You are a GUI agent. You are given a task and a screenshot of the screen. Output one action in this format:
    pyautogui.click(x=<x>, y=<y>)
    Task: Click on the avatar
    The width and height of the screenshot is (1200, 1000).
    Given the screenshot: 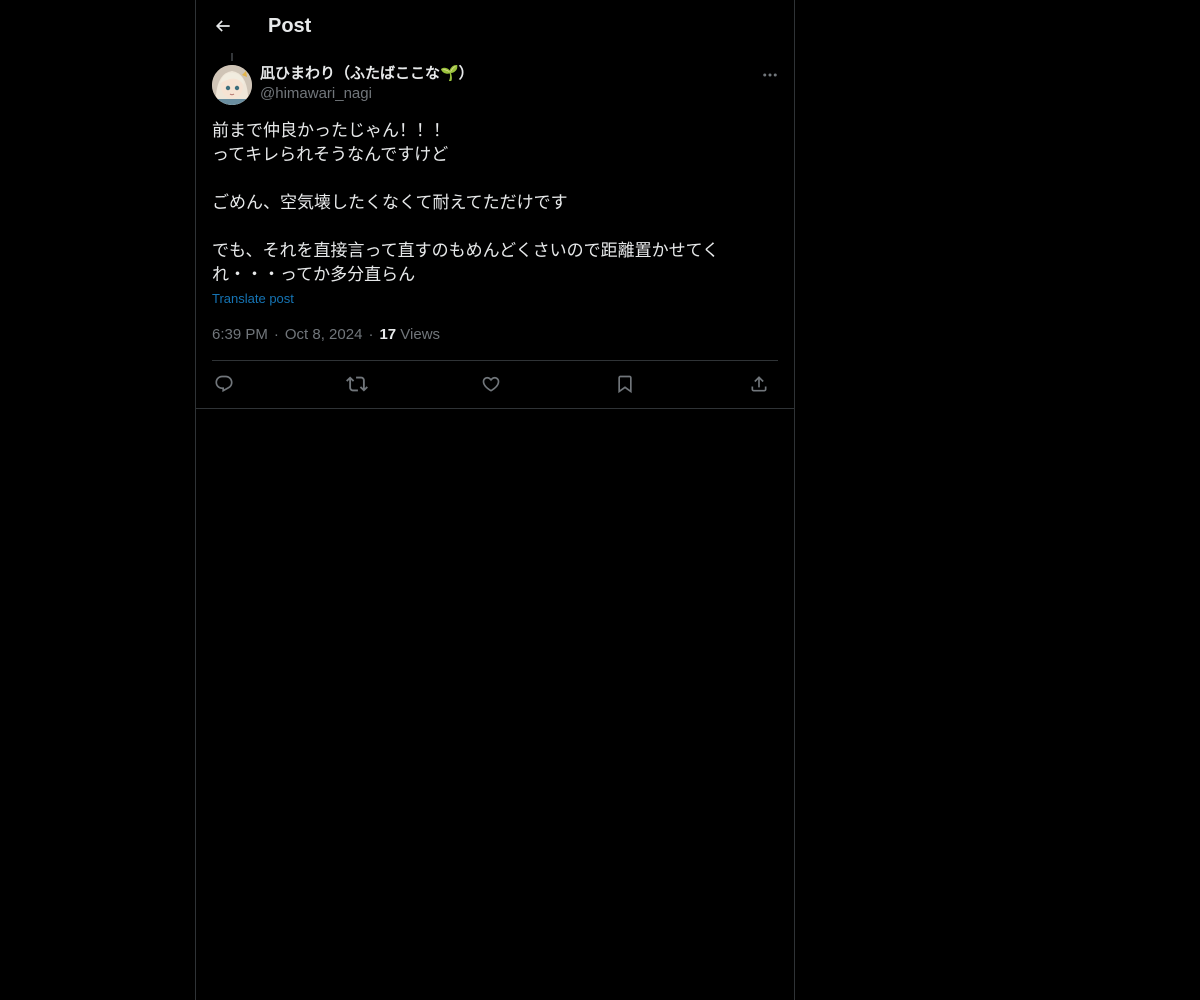 What is the action you would take?
    pyautogui.click(x=232, y=85)
    